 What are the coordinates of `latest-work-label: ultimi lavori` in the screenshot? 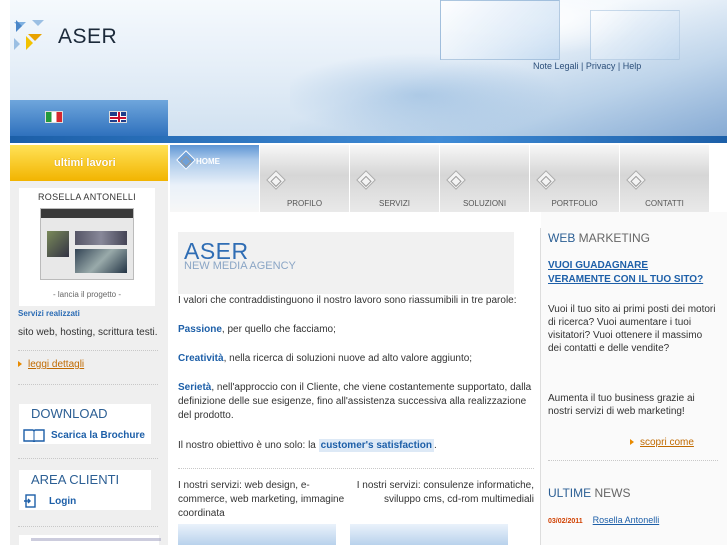 It's located at (85, 163).